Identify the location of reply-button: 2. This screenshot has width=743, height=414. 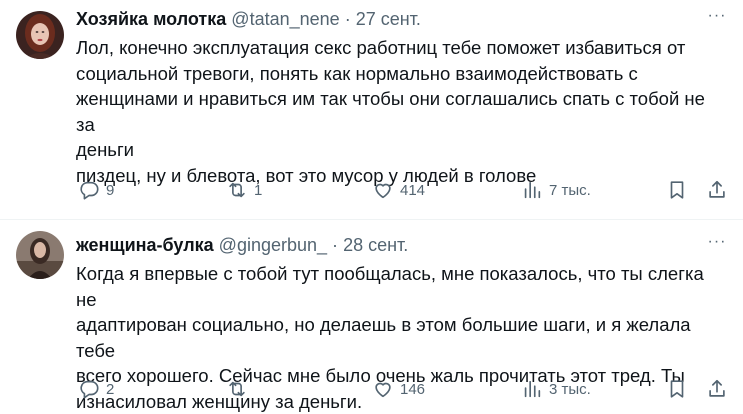
(96, 389).